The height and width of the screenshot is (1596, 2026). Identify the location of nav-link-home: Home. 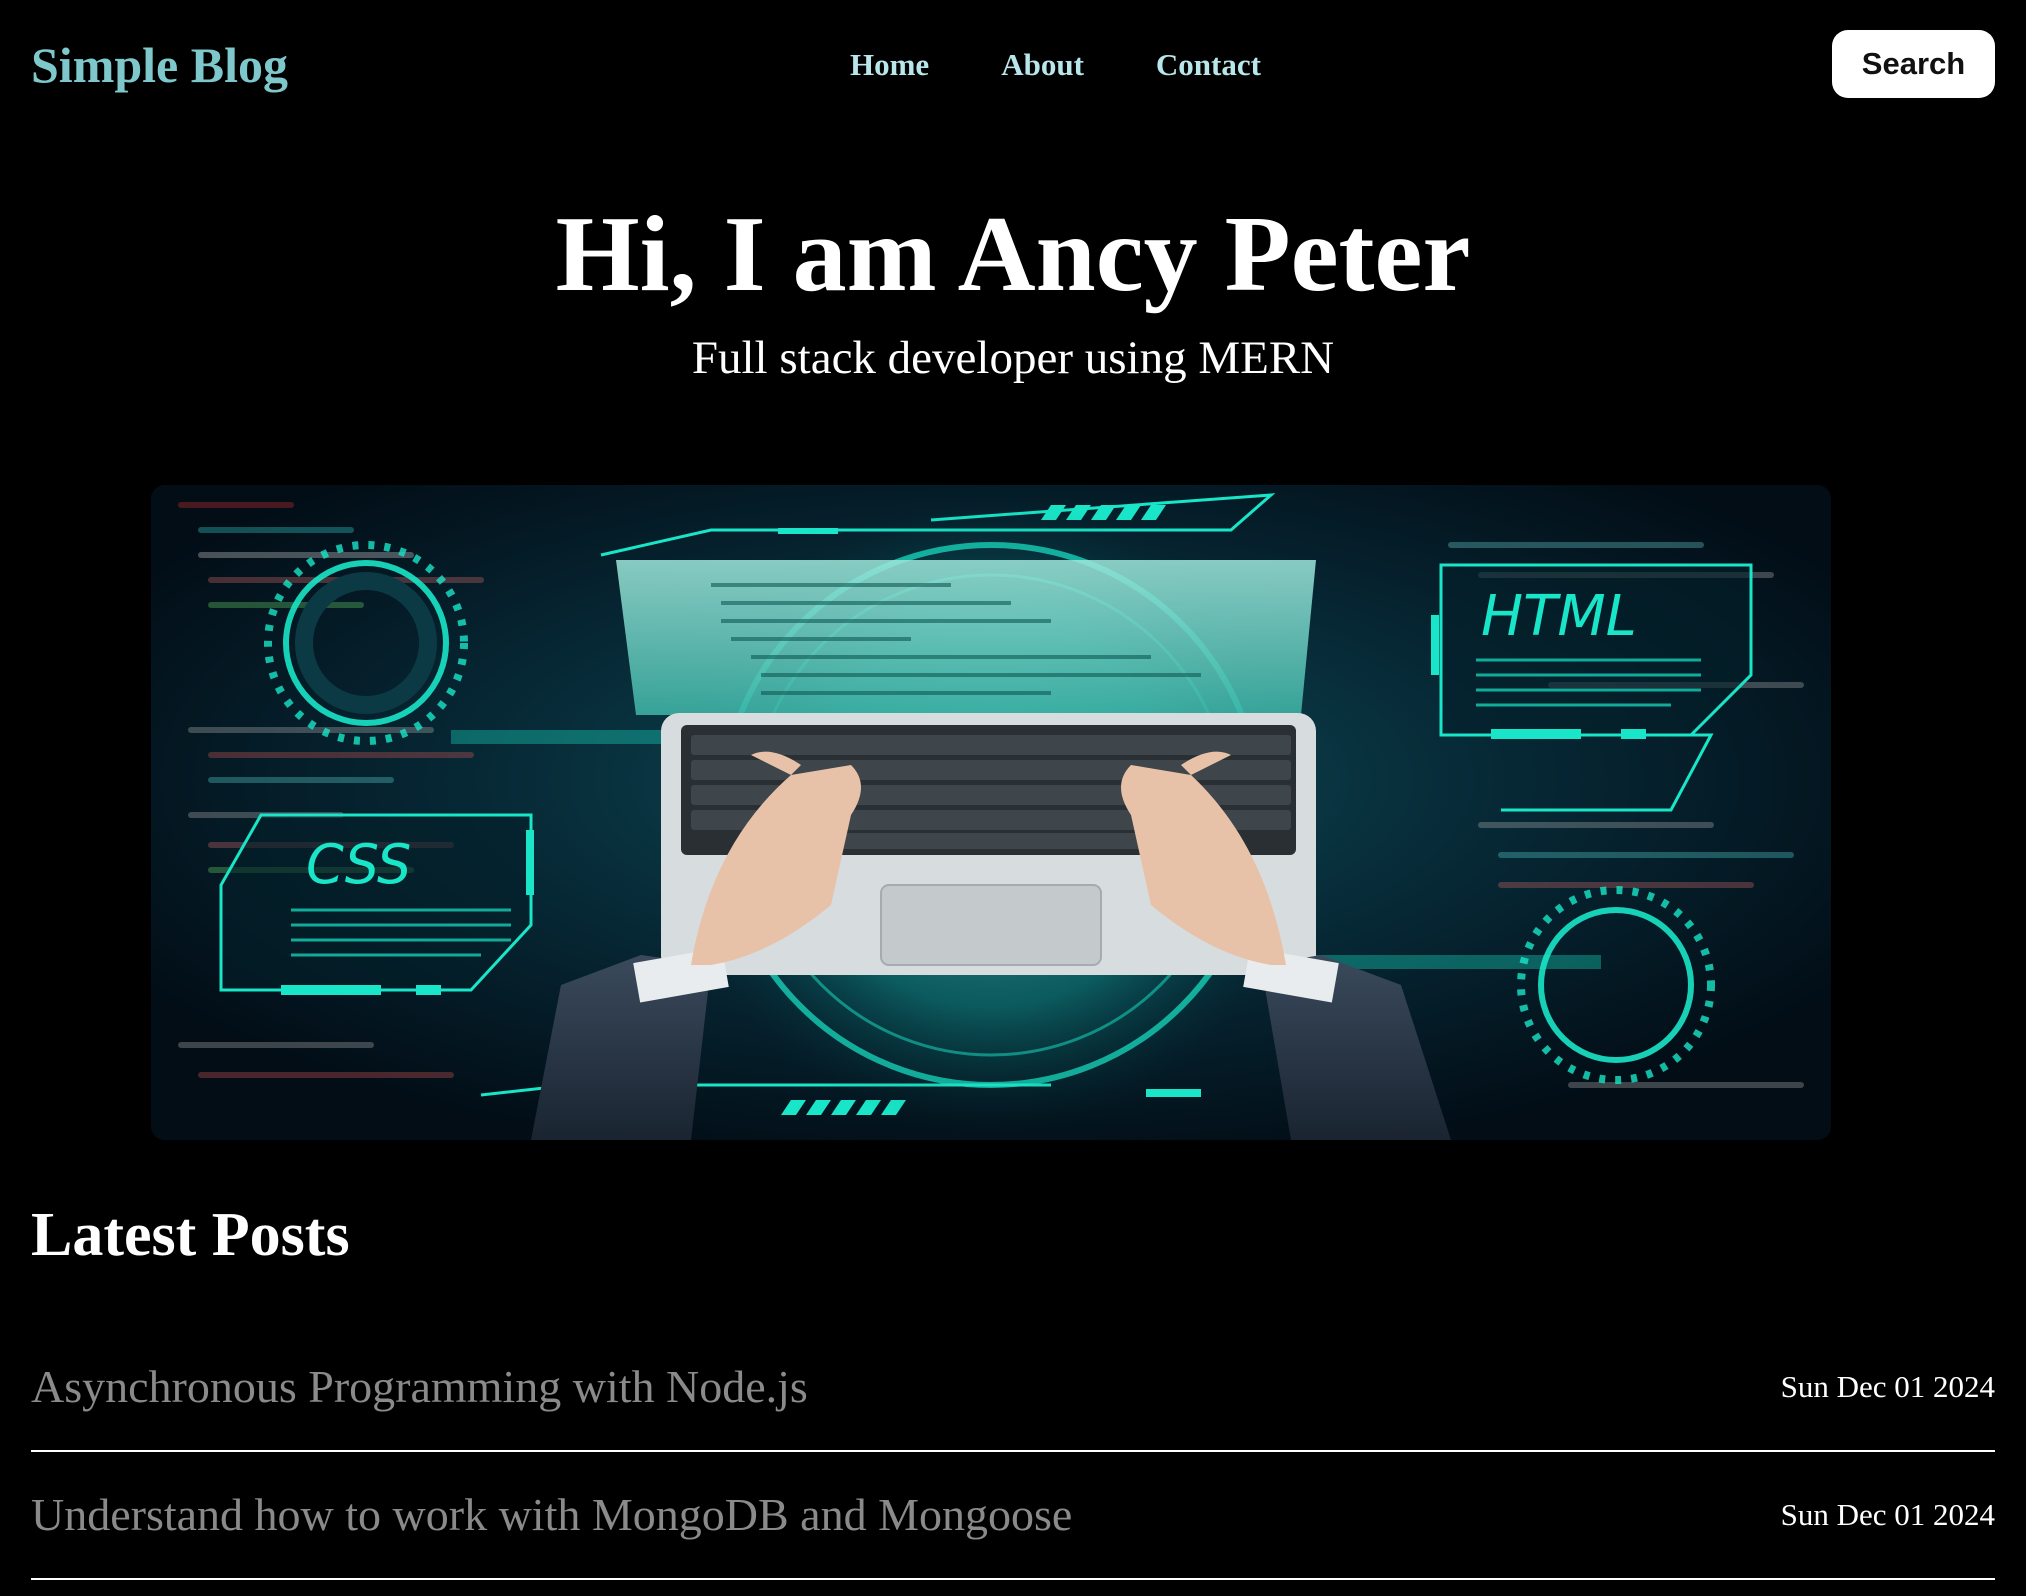
(889, 65).